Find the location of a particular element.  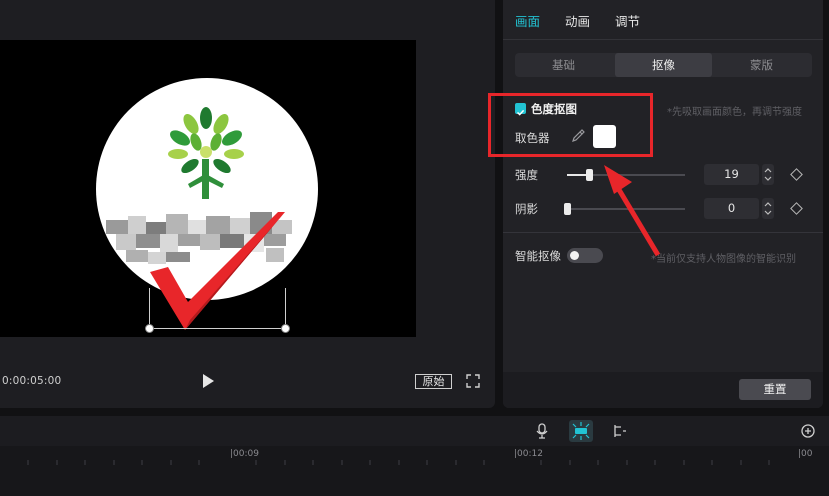

snap-toggle-button is located at coordinates (581, 431).